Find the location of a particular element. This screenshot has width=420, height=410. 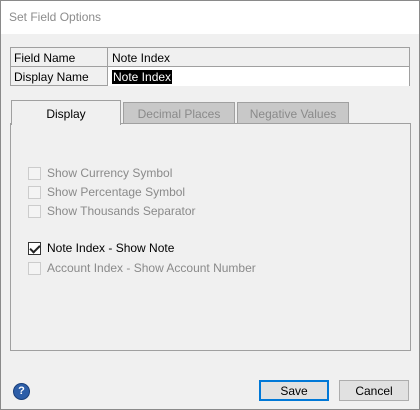

show-currency-symbol-option: Show Currency Symbol is located at coordinates (100, 173).